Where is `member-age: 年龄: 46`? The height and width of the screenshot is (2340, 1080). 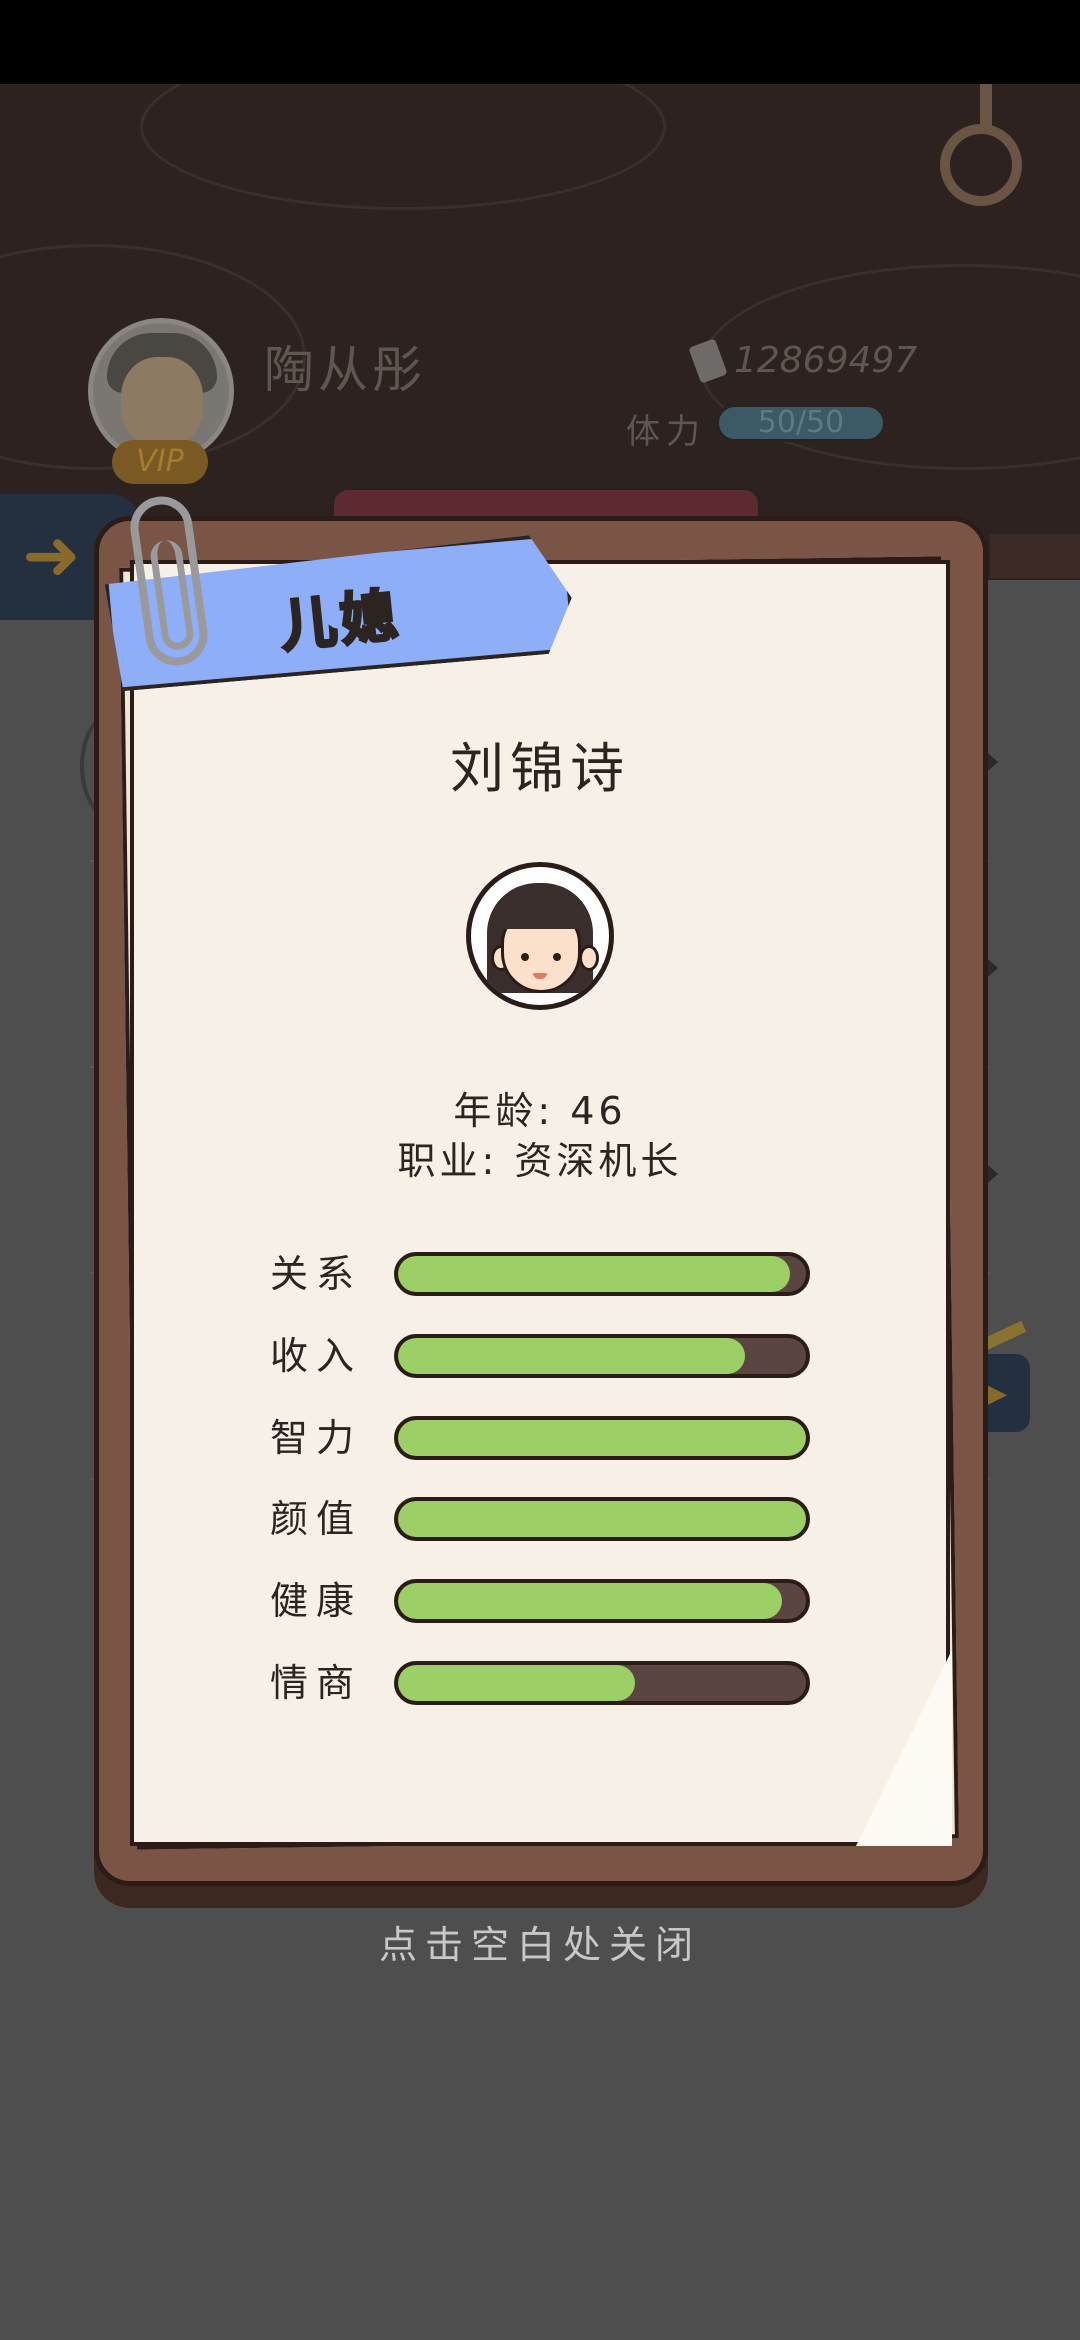 member-age: 年龄: 46 is located at coordinates (540, 1111).